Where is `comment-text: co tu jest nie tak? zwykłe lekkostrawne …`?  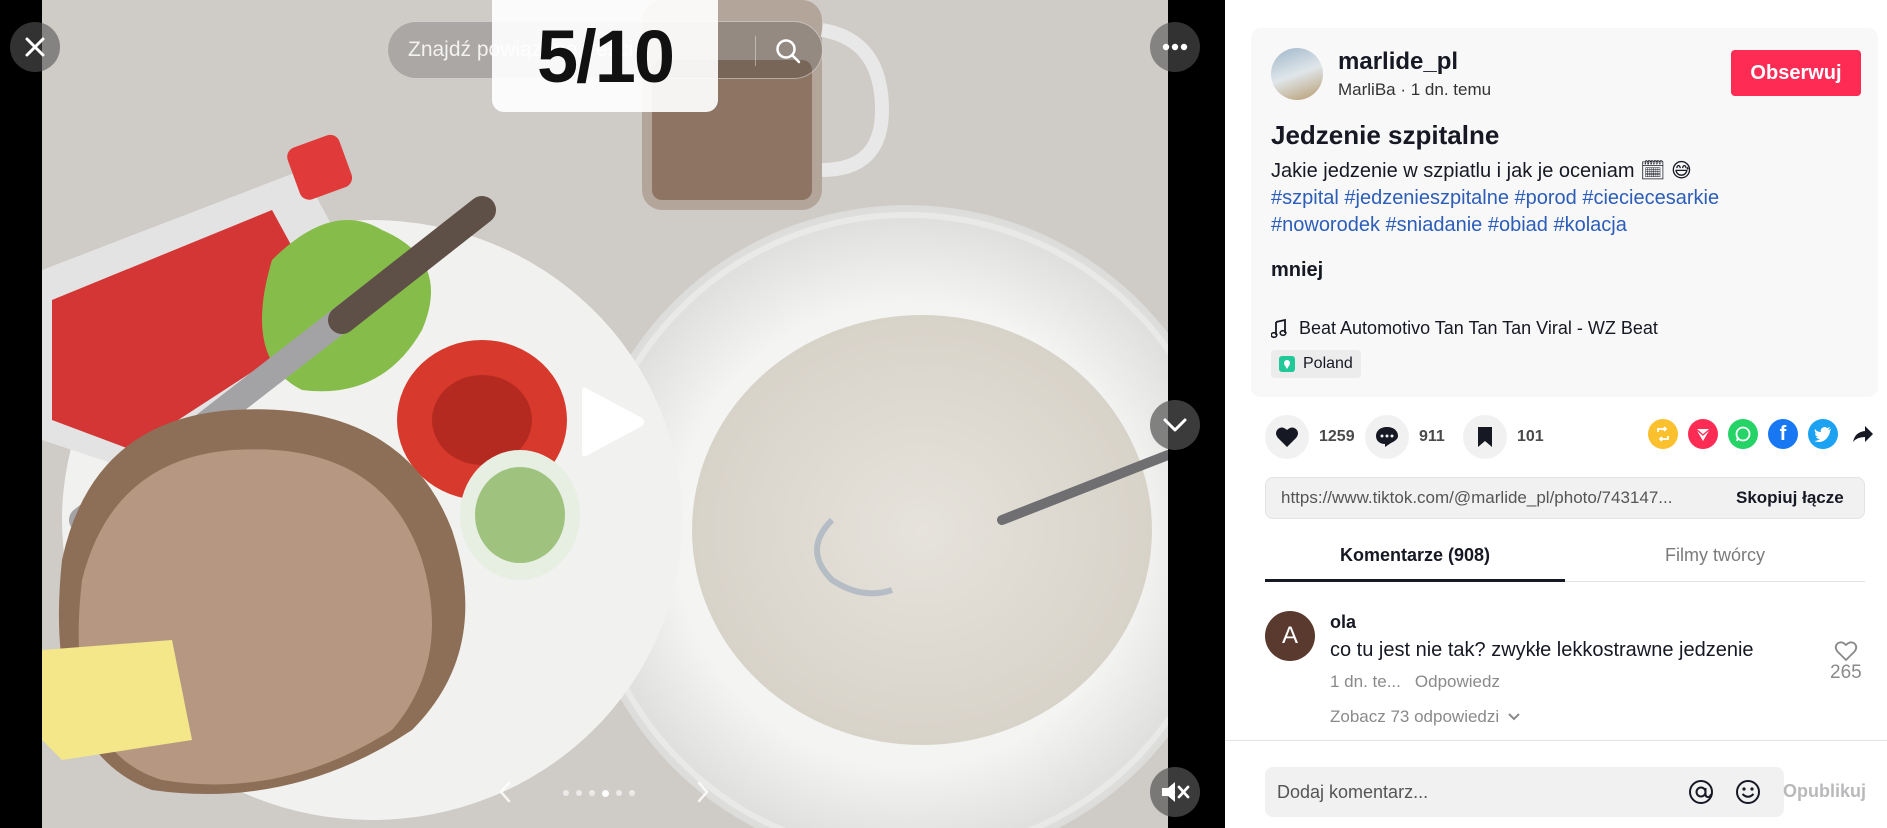 comment-text: co tu jest nie tak? zwykłe lekkostrawne … is located at coordinates (1542, 650).